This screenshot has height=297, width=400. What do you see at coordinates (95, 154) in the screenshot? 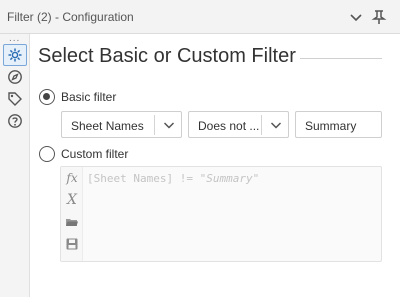
I see `custom-filter-label: Custom filter` at bounding box center [95, 154].